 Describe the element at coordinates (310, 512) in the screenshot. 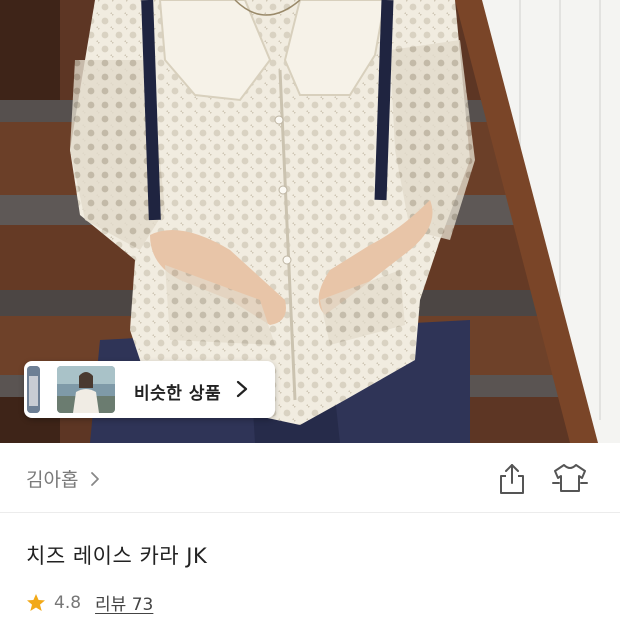

I see `section-divider` at that location.